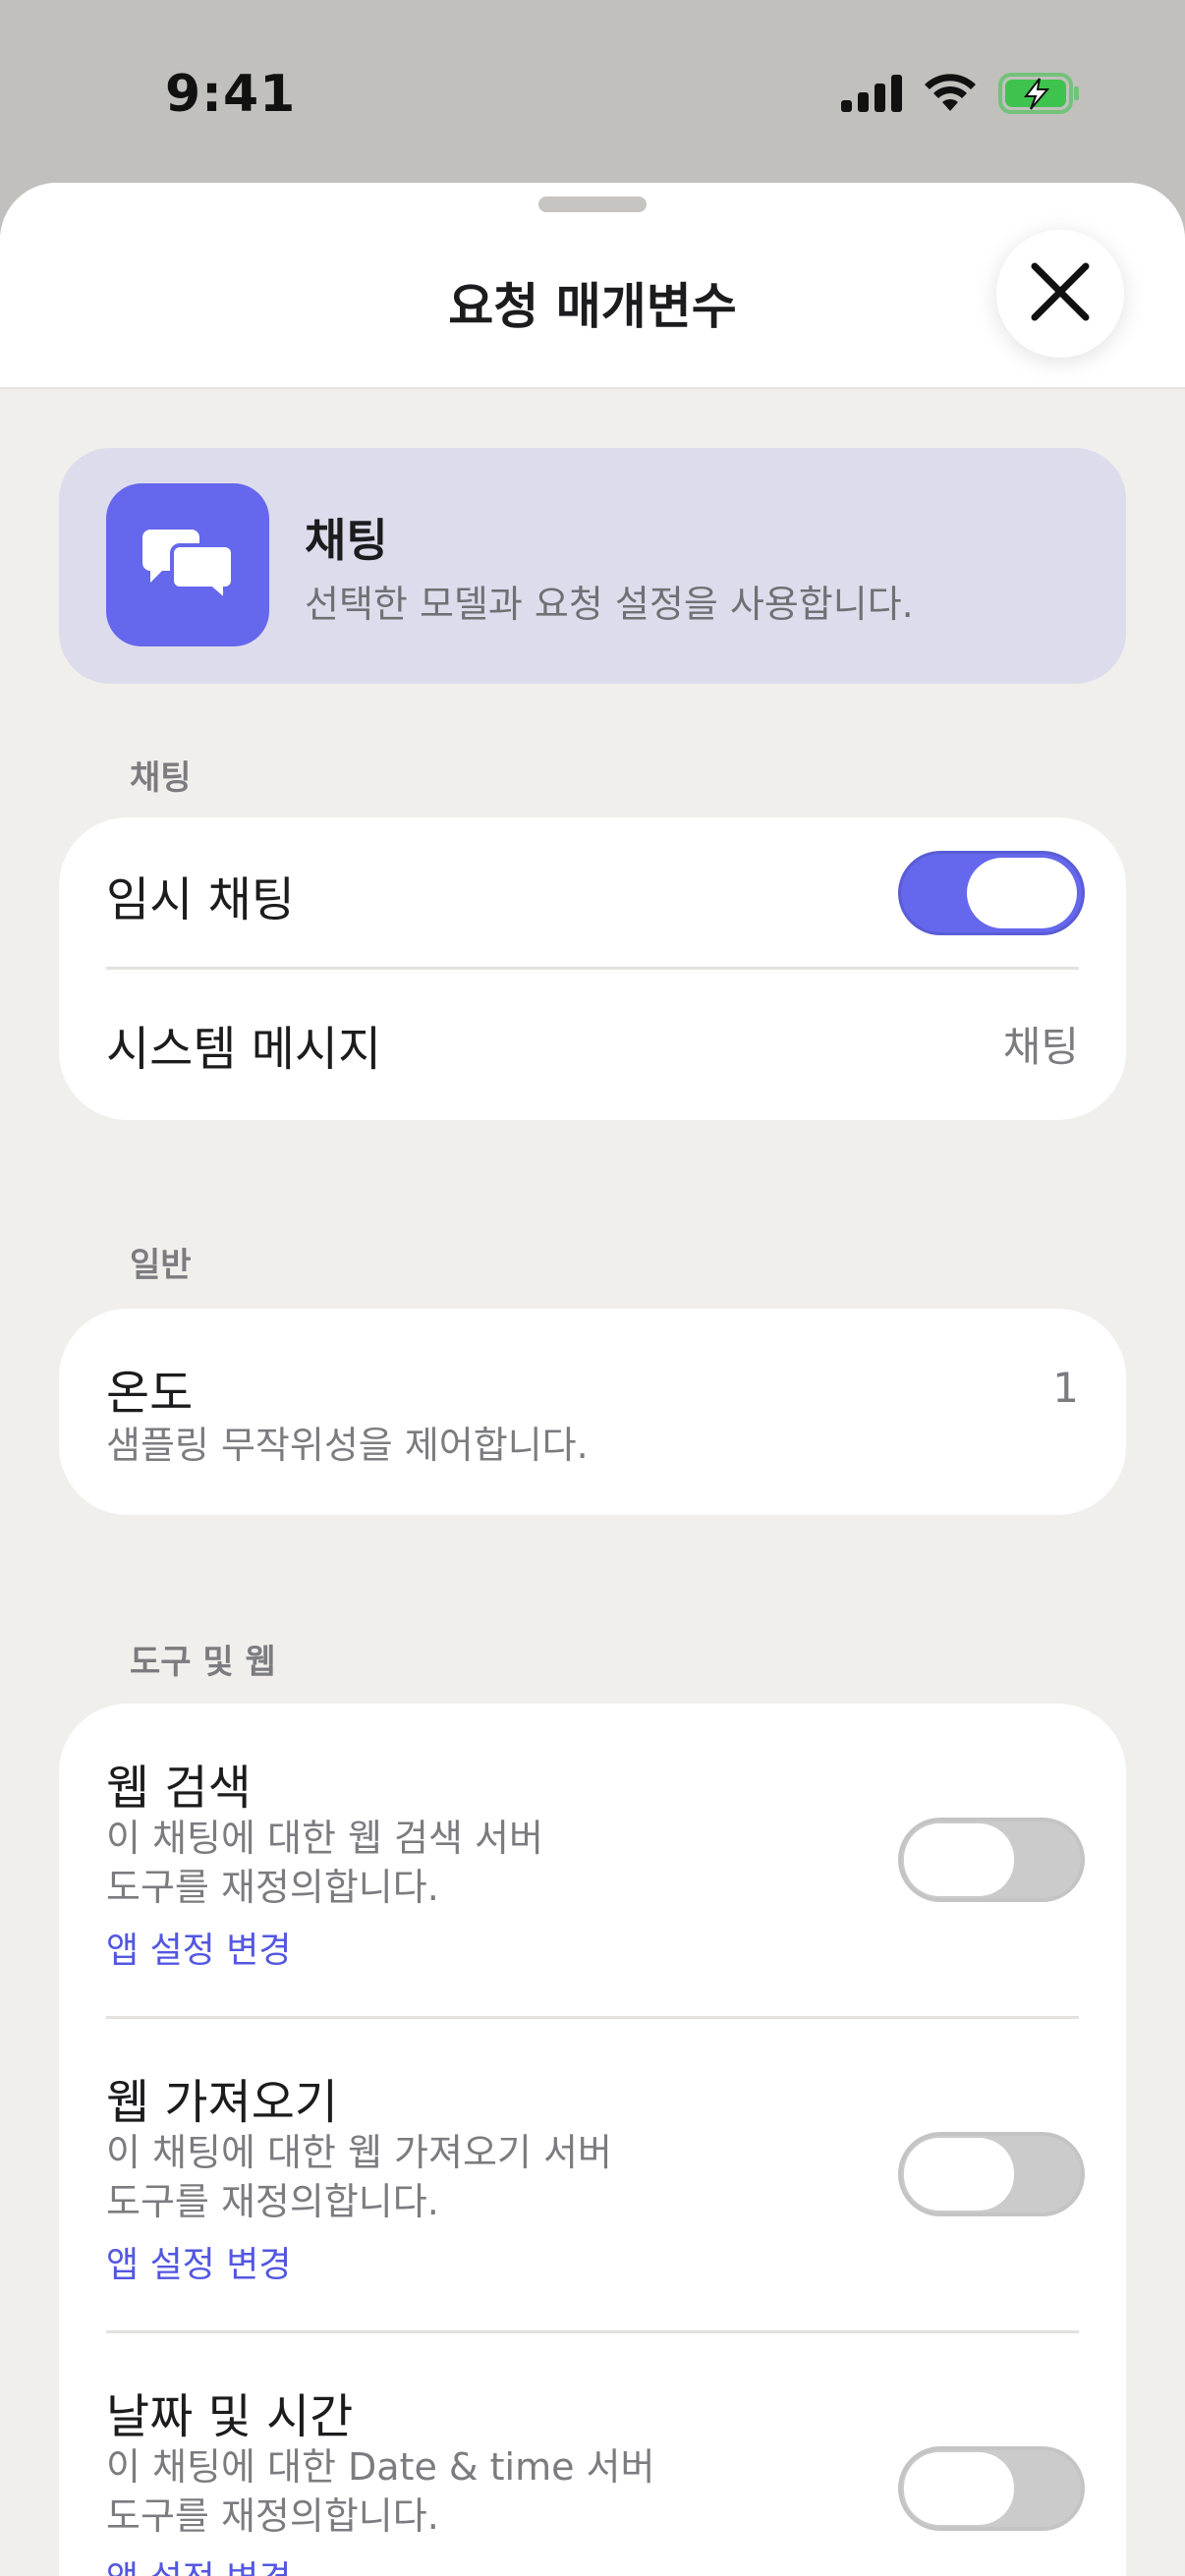 This screenshot has height=2576, width=1185. Describe the element at coordinates (381, 2467) in the screenshot. I see `date-time-desc-line1: 이 채팅에 대한 Date & time 서버` at that location.